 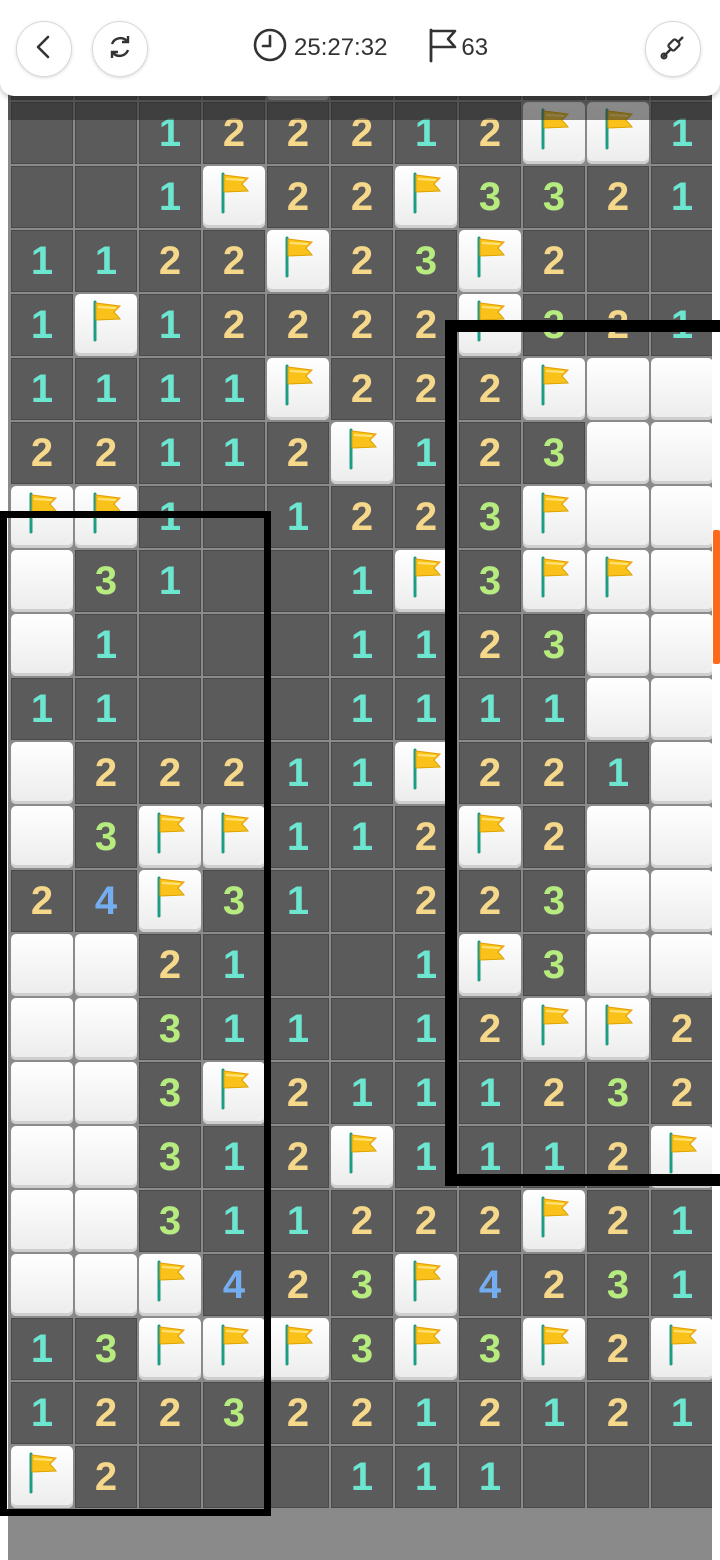 What do you see at coordinates (44, 49) in the screenshot?
I see `back-button` at bounding box center [44, 49].